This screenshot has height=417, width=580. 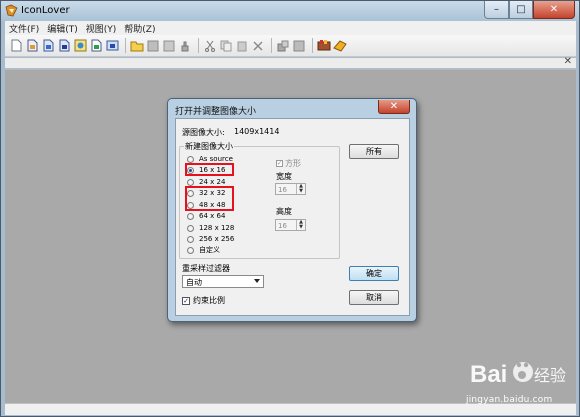 What do you see at coordinates (550, 375) in the screenshot?
I see `svg-text: 经验` at bounding box center [550, 375].